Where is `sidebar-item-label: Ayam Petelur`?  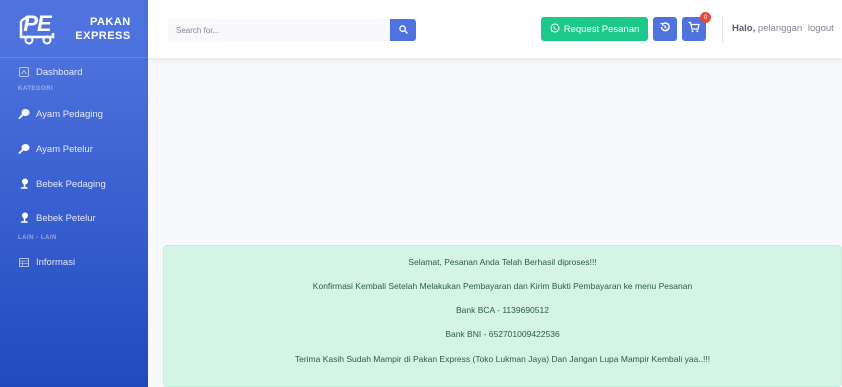 sidebar-item-label: Ayam Petelur is located at coordinates (64, 149).